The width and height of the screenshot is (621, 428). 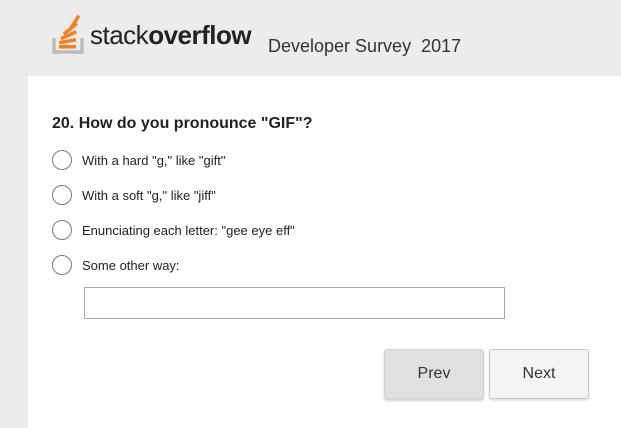 I want to click on option-hard-g: With a hard "g," like "gift", so click(x=138, y=160).